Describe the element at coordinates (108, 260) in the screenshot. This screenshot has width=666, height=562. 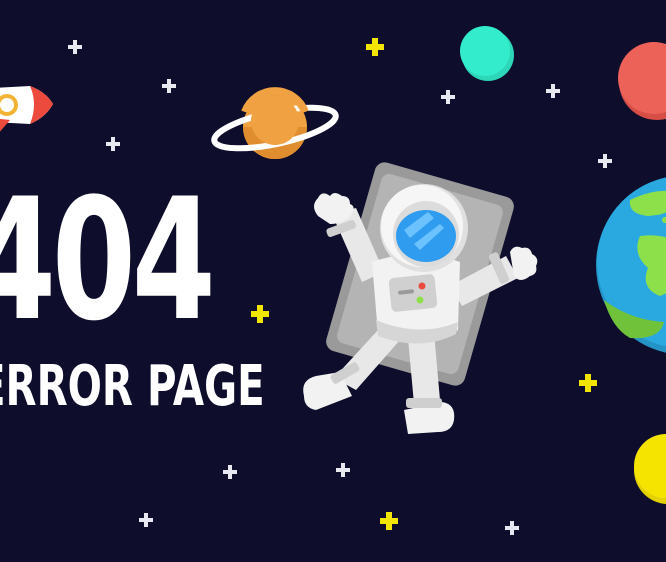
I see `error-code: 404` at that location.